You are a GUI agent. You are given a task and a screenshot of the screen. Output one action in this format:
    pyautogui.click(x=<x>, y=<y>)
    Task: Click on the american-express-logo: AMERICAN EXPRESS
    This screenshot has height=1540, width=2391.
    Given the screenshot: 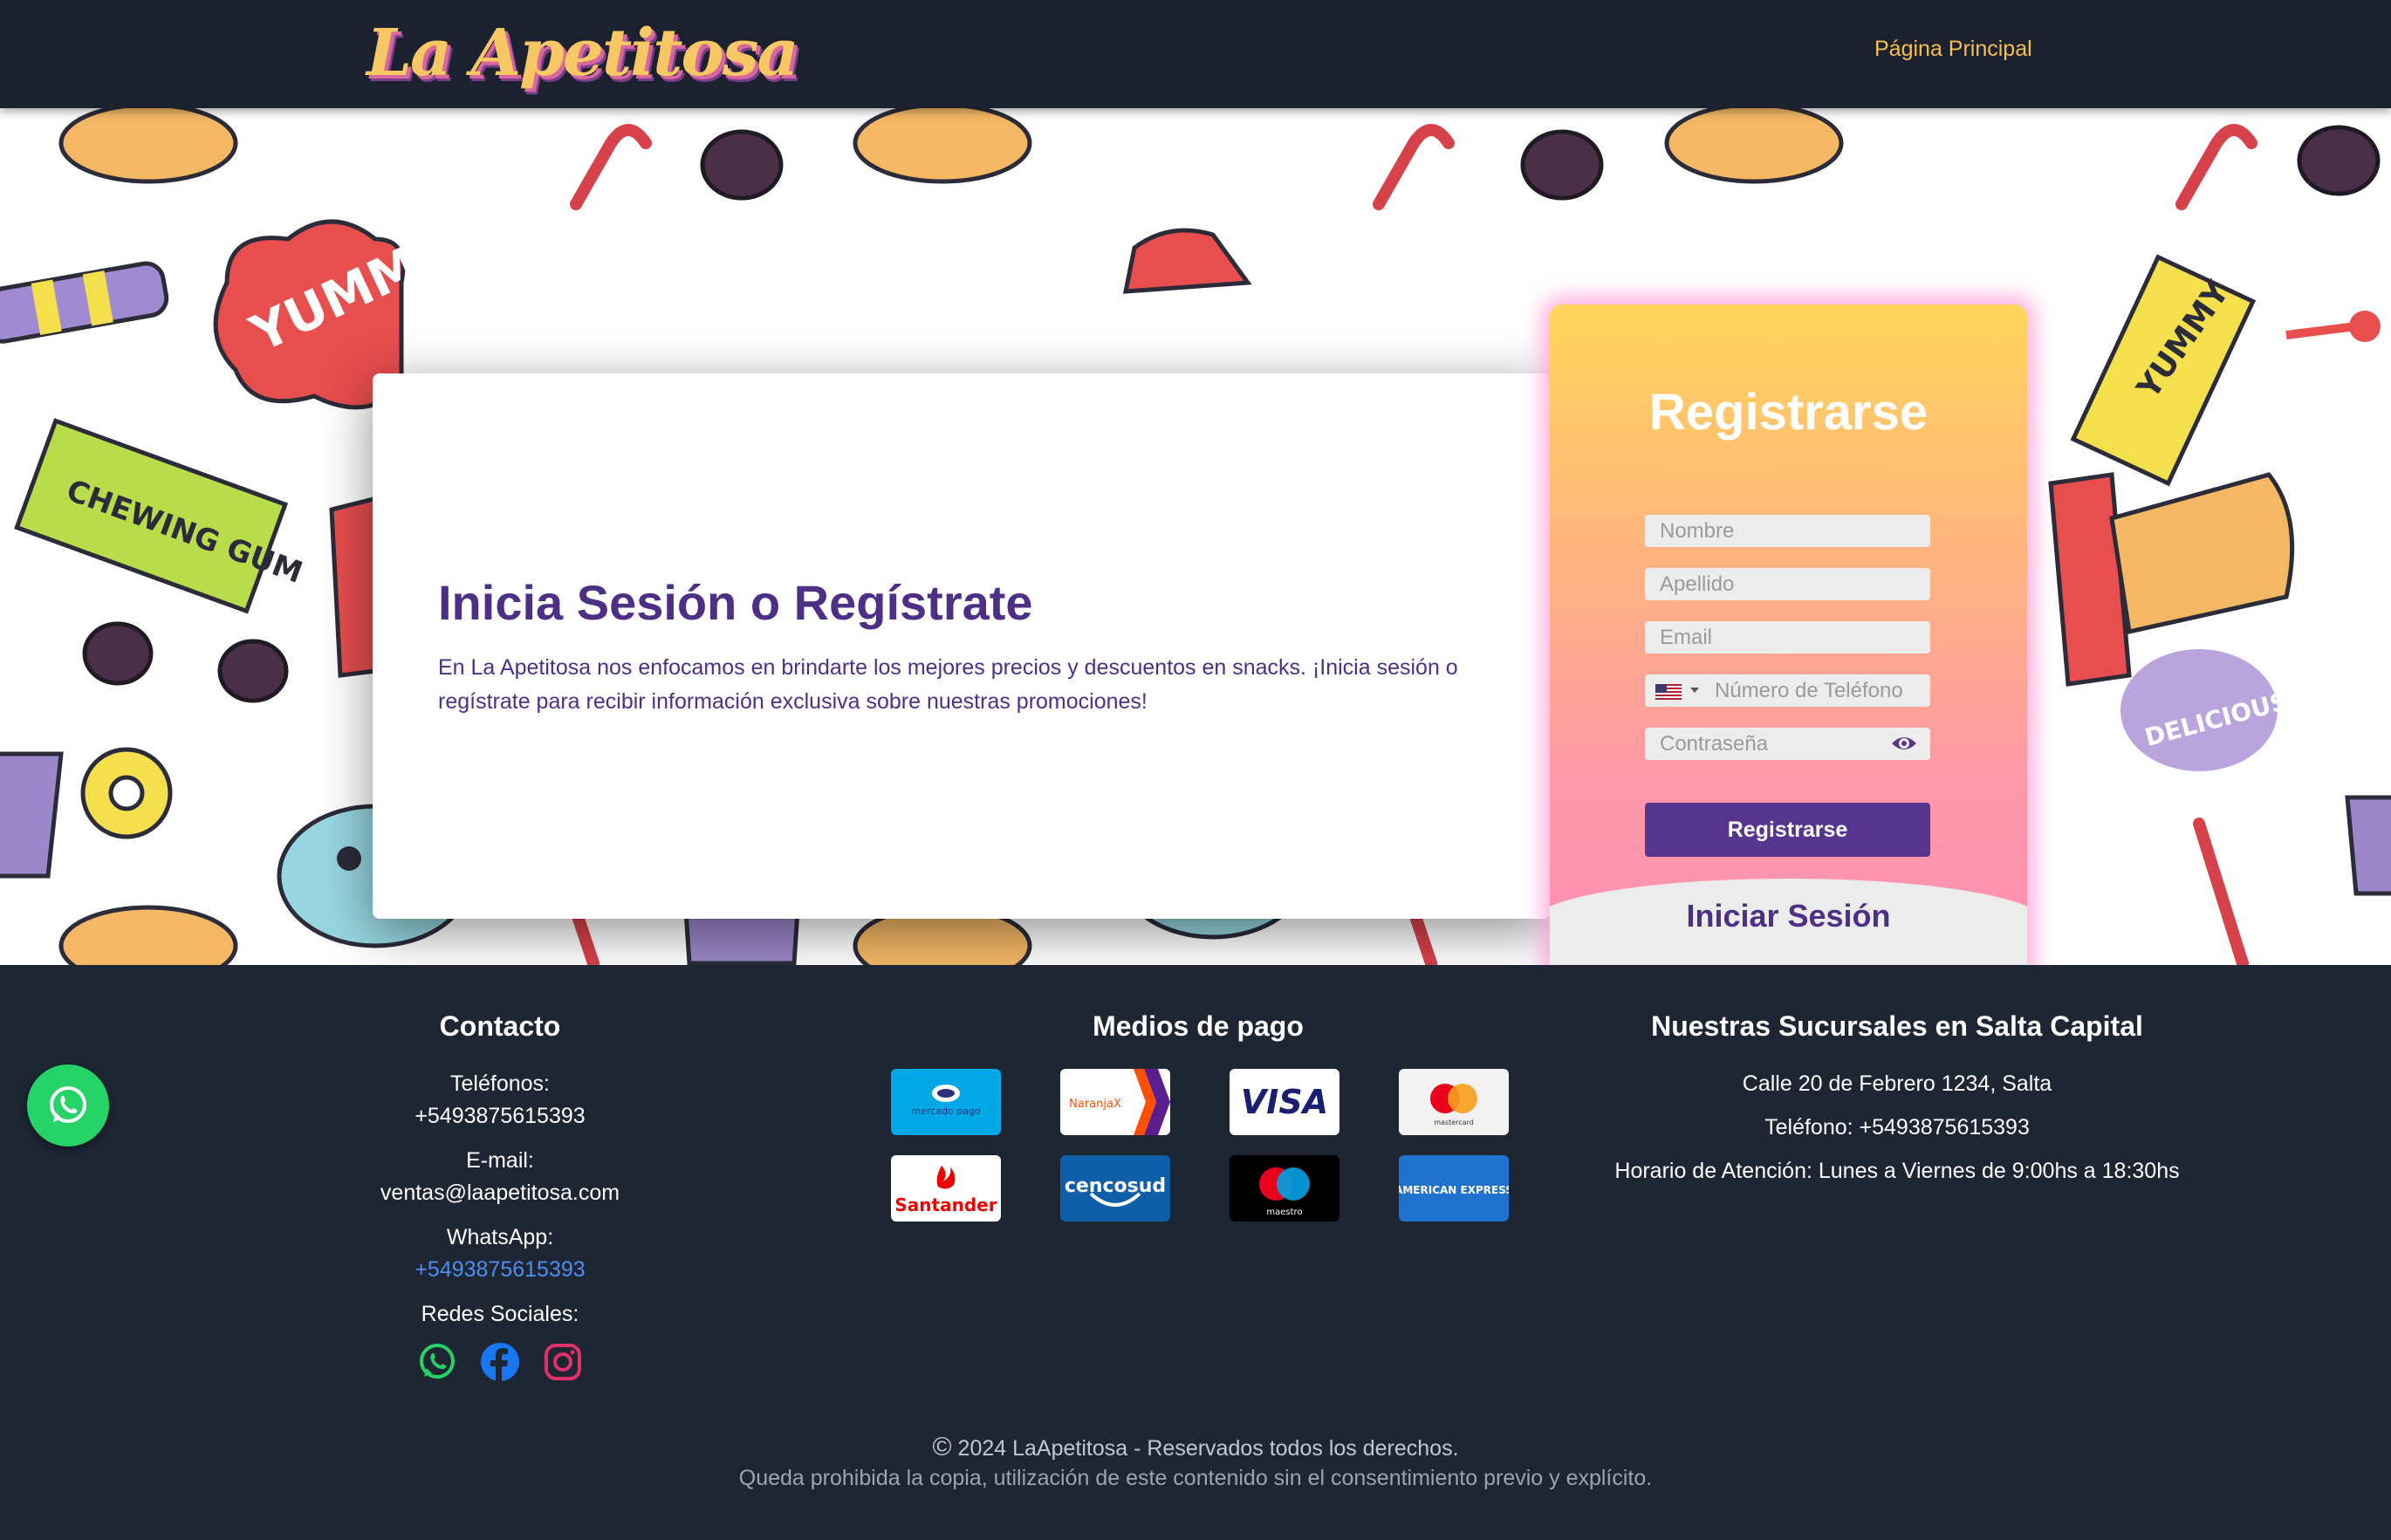 What is the action you would take?
    pyautogui.click(x=1454, y=1188)
    